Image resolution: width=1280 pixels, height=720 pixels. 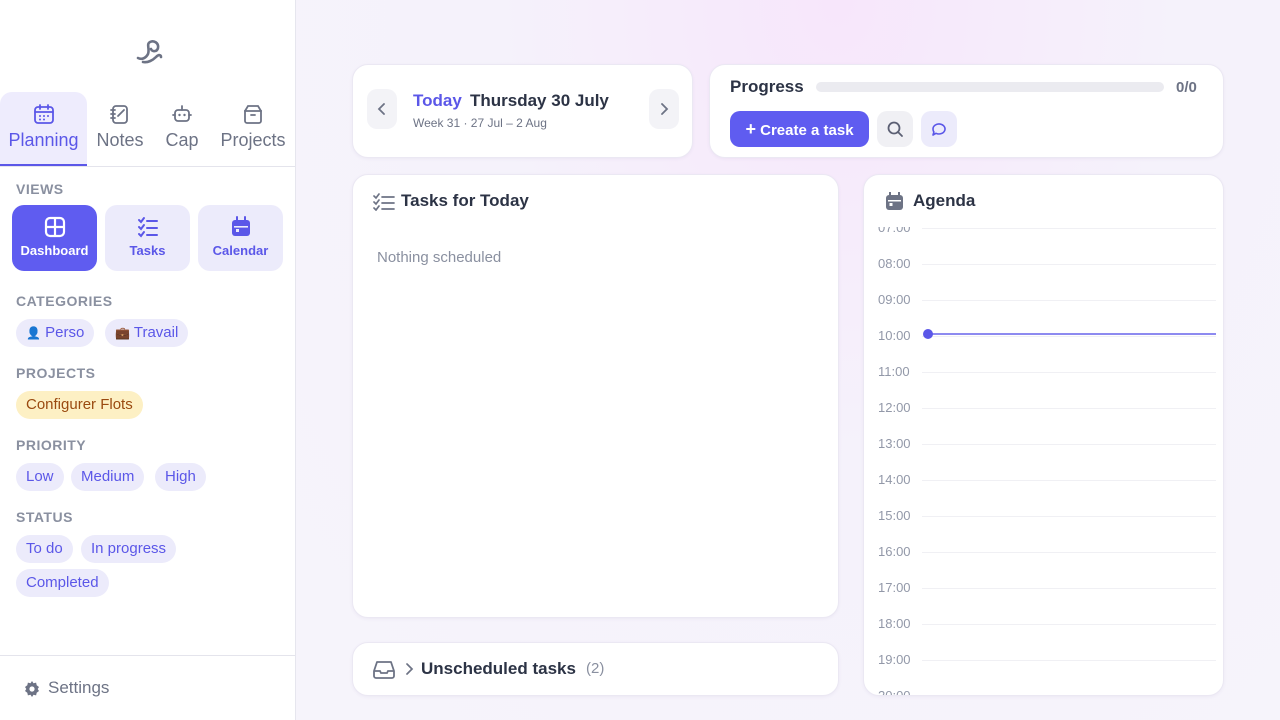 What do you see at coordinates (498, 668) in the screenshot?
I see `unscheduled-title: Unscheduled tasks` at bounding box center [498, 668].